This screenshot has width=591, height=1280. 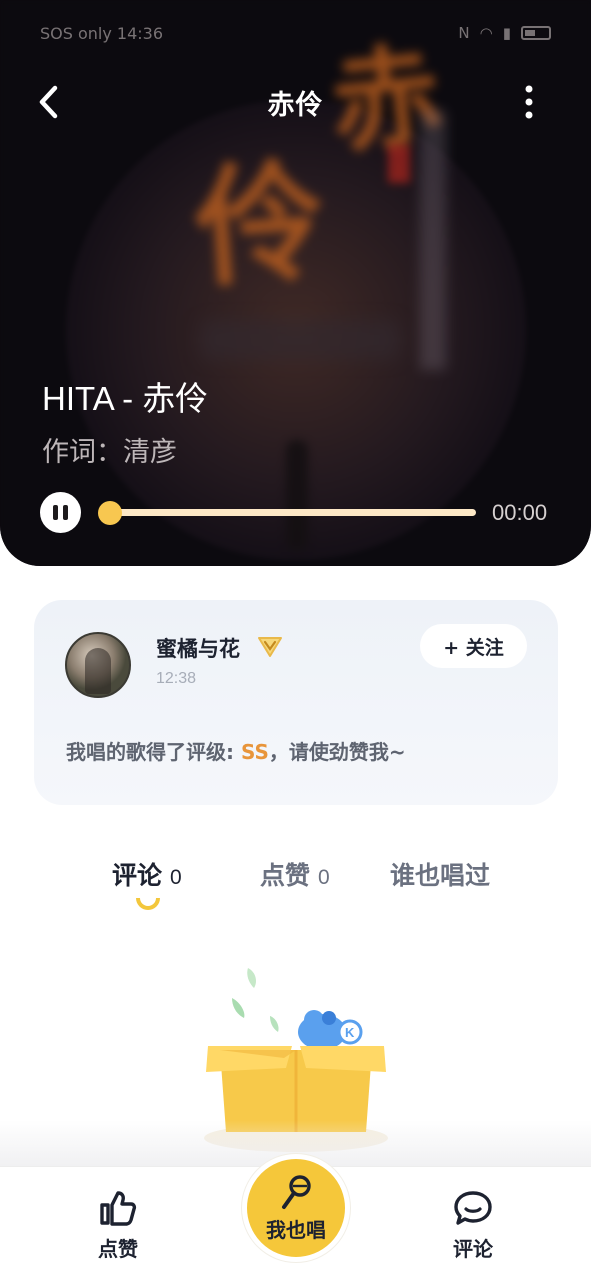 What do you see at coordinates (148, 904) in the screenshot?
I see `tab-active-indicator` at bounding box center [148, 904].